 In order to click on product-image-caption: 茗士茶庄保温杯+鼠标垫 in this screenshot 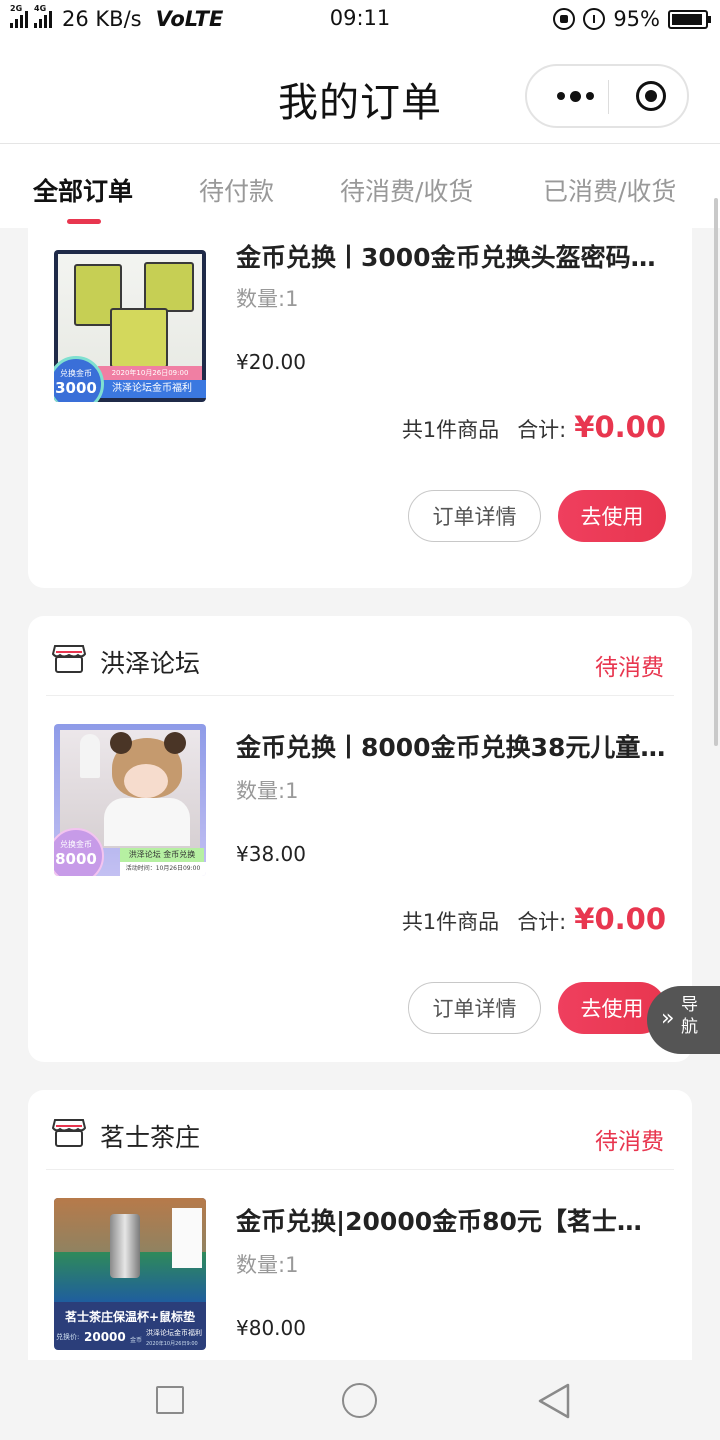, I will do `click(130, 1317)`.